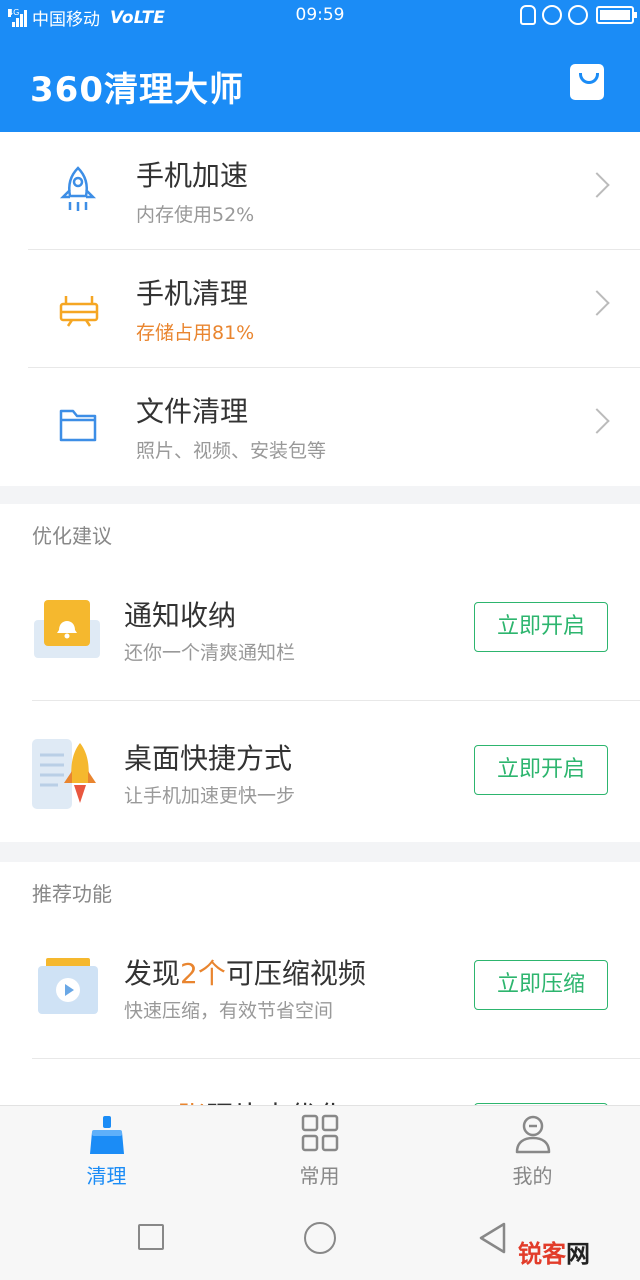 This screenshot has height=1280, width=640. Describe the element at coordinates (72, 536) in the screenshot. I see `section-heading: 优化建议` at that location.